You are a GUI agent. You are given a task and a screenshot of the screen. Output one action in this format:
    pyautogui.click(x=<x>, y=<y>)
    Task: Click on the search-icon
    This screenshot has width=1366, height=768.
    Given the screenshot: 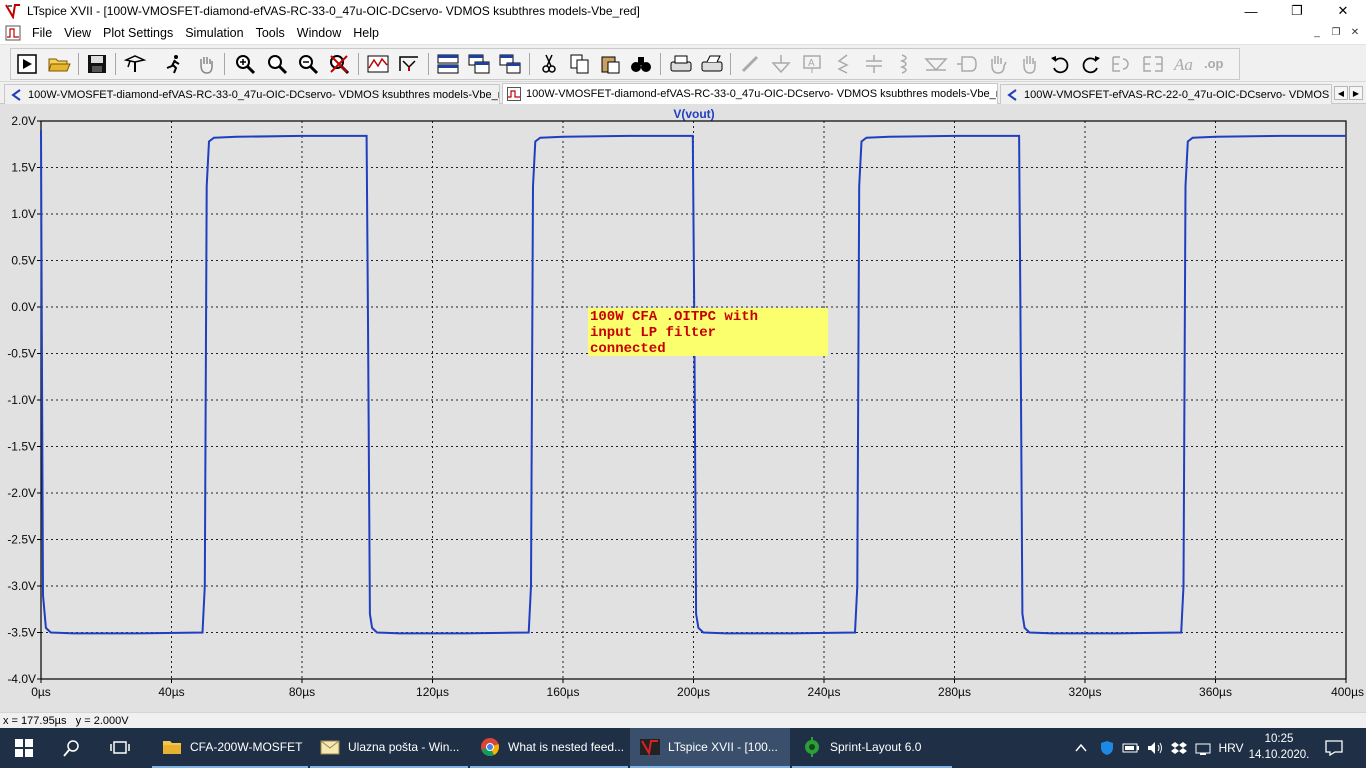 What is the action you would take?
    pyautogui.click(x=71, y=748)
    